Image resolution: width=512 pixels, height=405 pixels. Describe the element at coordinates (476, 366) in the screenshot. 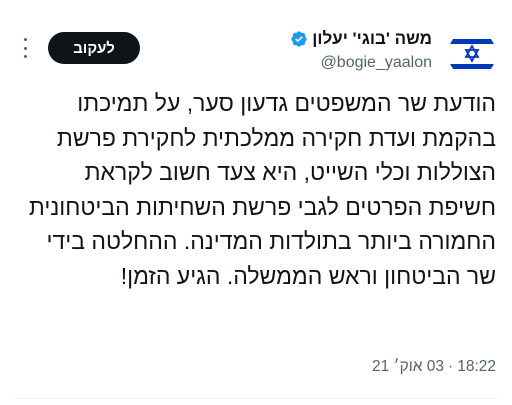

I see `tweet-time: 18:22` at that location.